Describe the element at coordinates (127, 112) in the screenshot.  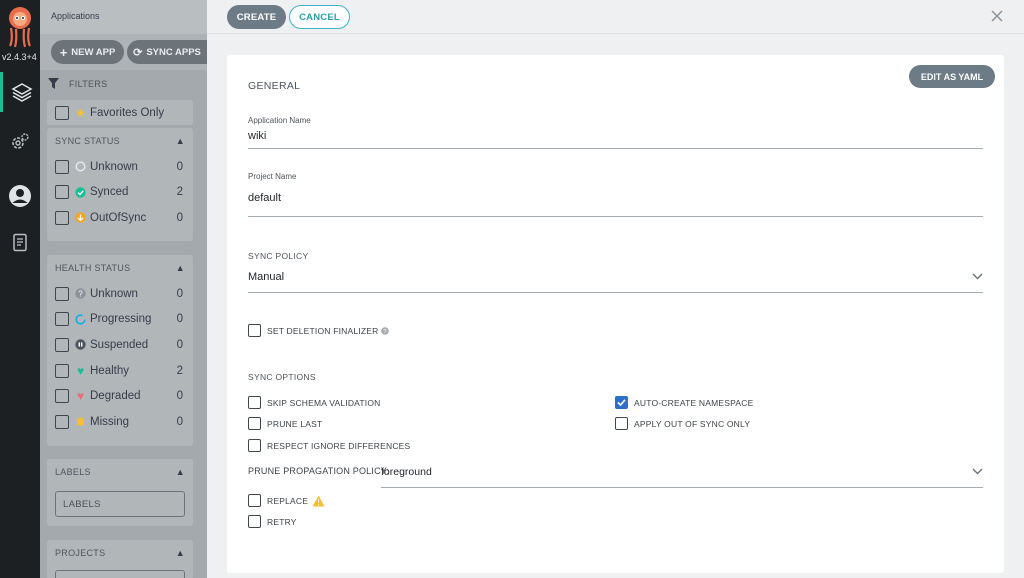
I see `favorites-label: Favorites Only` at that location.